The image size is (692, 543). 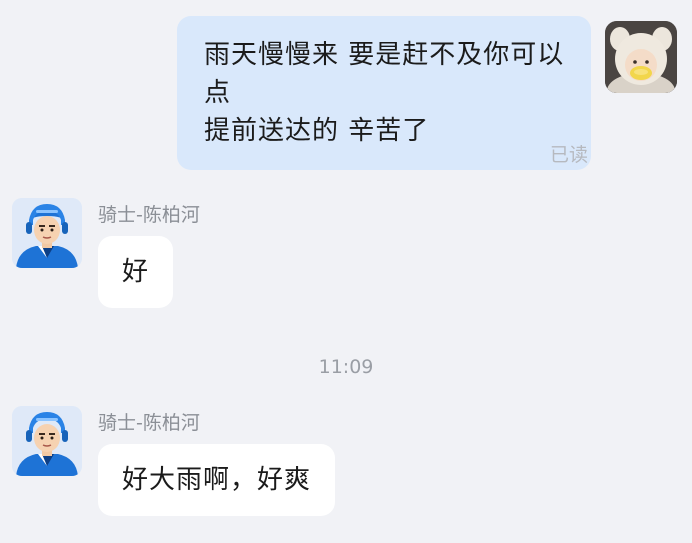 I want to click on user-photo-avatar-icon, so click(x=641, y=57).